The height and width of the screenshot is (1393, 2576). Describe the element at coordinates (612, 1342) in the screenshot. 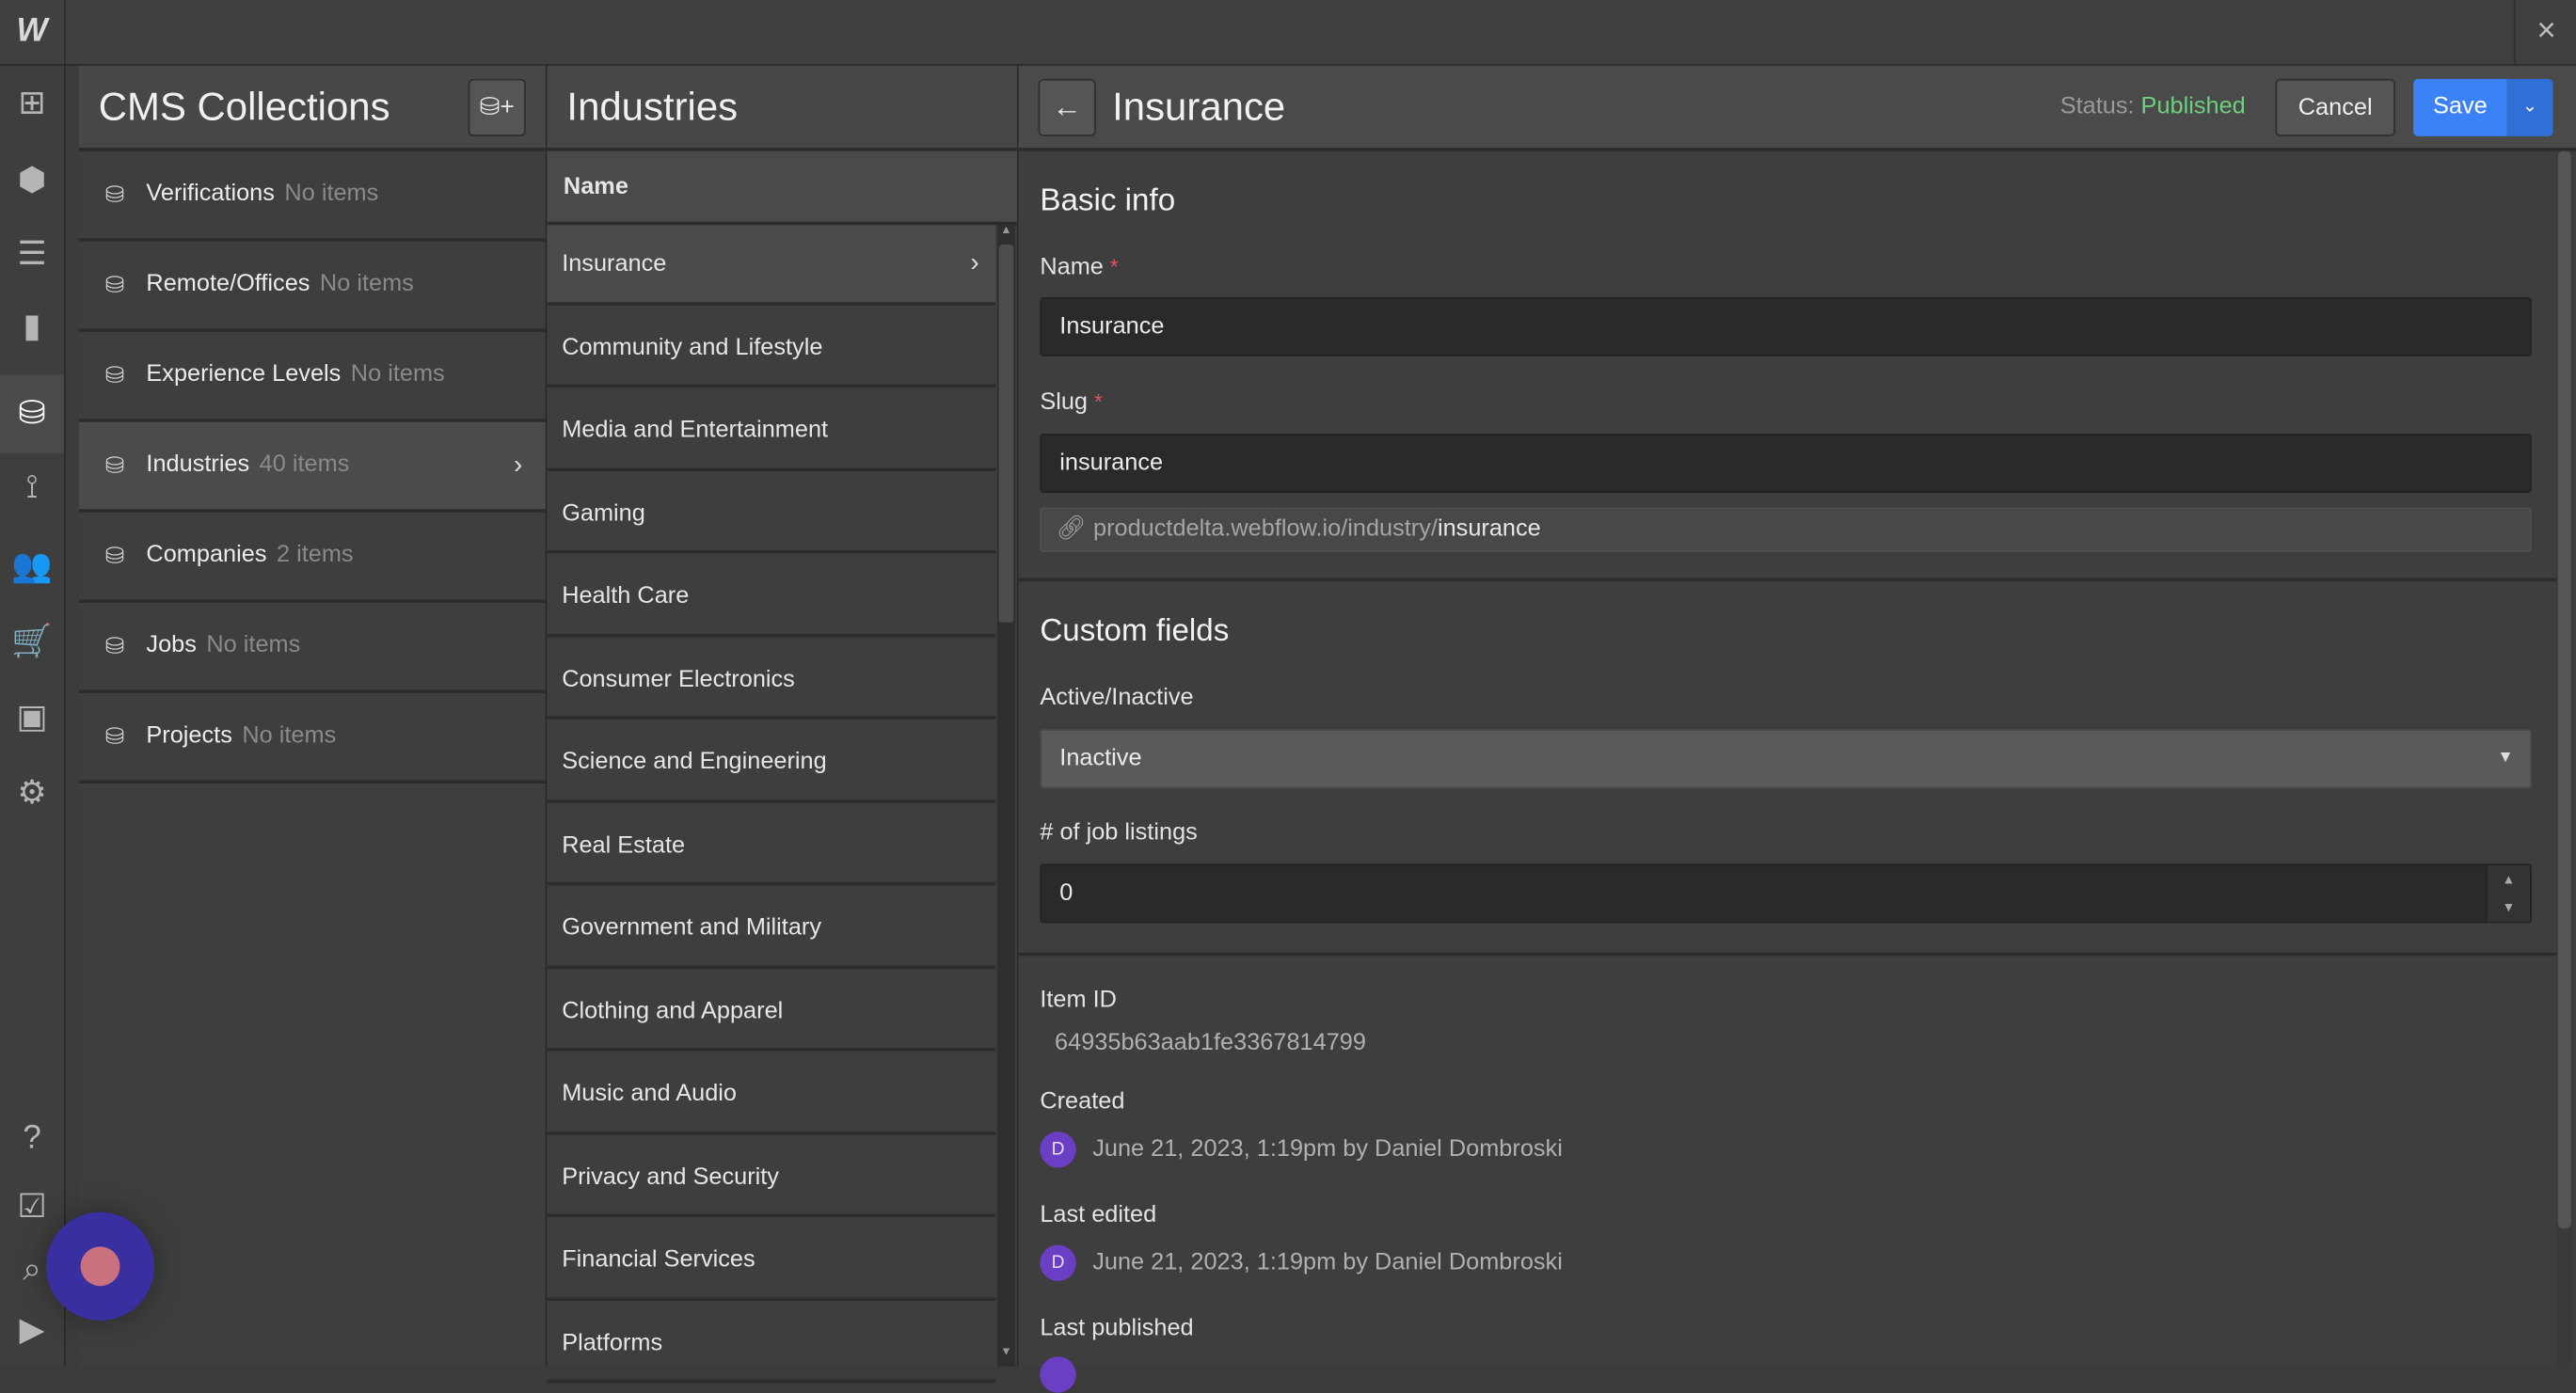

I see `list-item-label: Platforms` at that location.